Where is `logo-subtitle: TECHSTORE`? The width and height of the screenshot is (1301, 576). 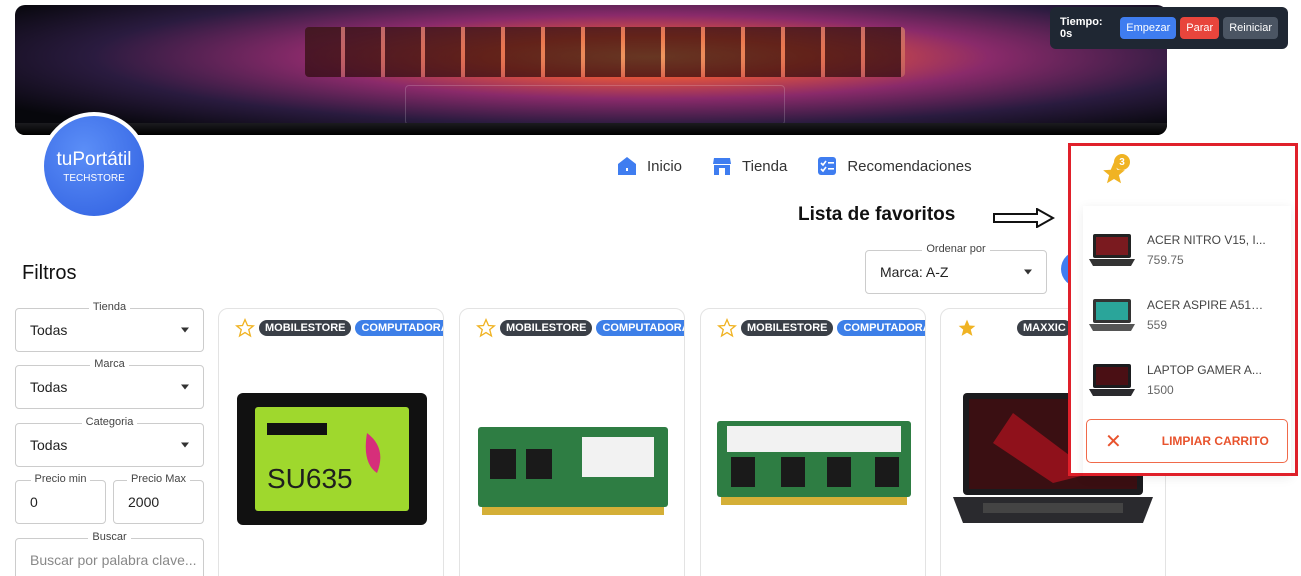 logo-subtitle: TECHSTORE is located at coordinates (94, 178).